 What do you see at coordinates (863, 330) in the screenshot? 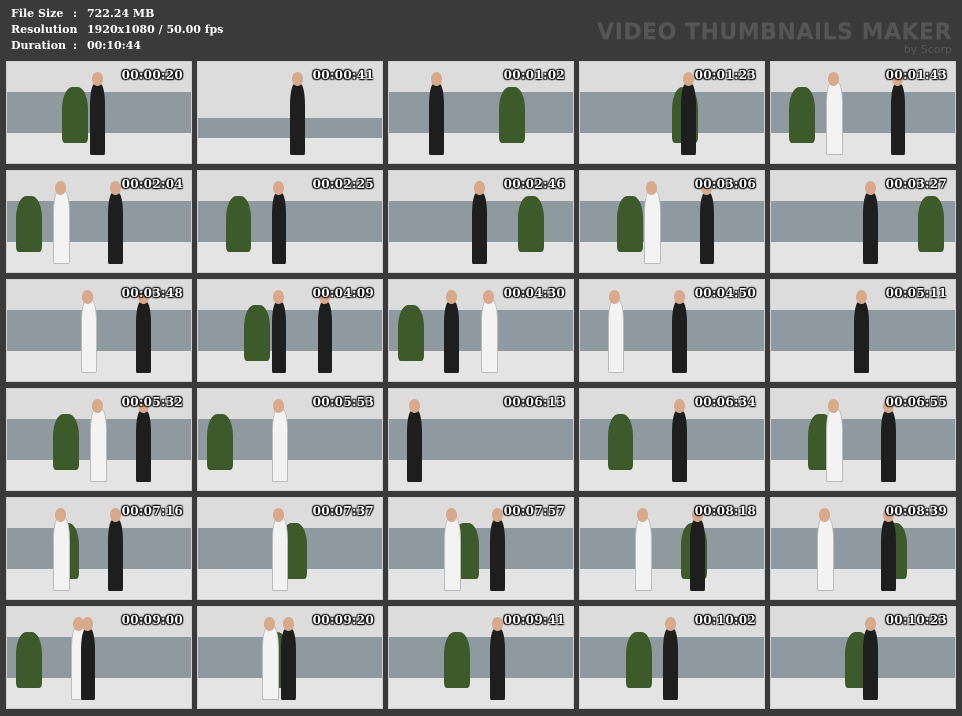
I see `thumbnail-frame: 00:05:11` at bounding box center [863, 330].